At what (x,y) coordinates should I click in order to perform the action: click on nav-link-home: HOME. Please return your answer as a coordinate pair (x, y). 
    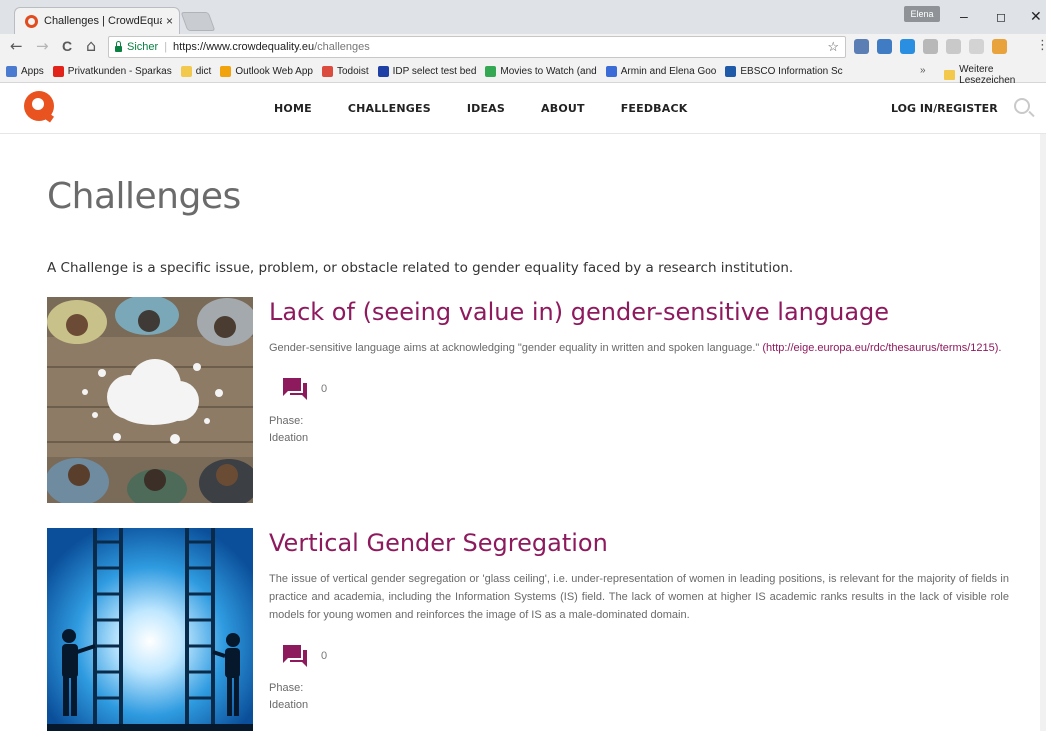
    Looking at the image, I should click on (293, 108).